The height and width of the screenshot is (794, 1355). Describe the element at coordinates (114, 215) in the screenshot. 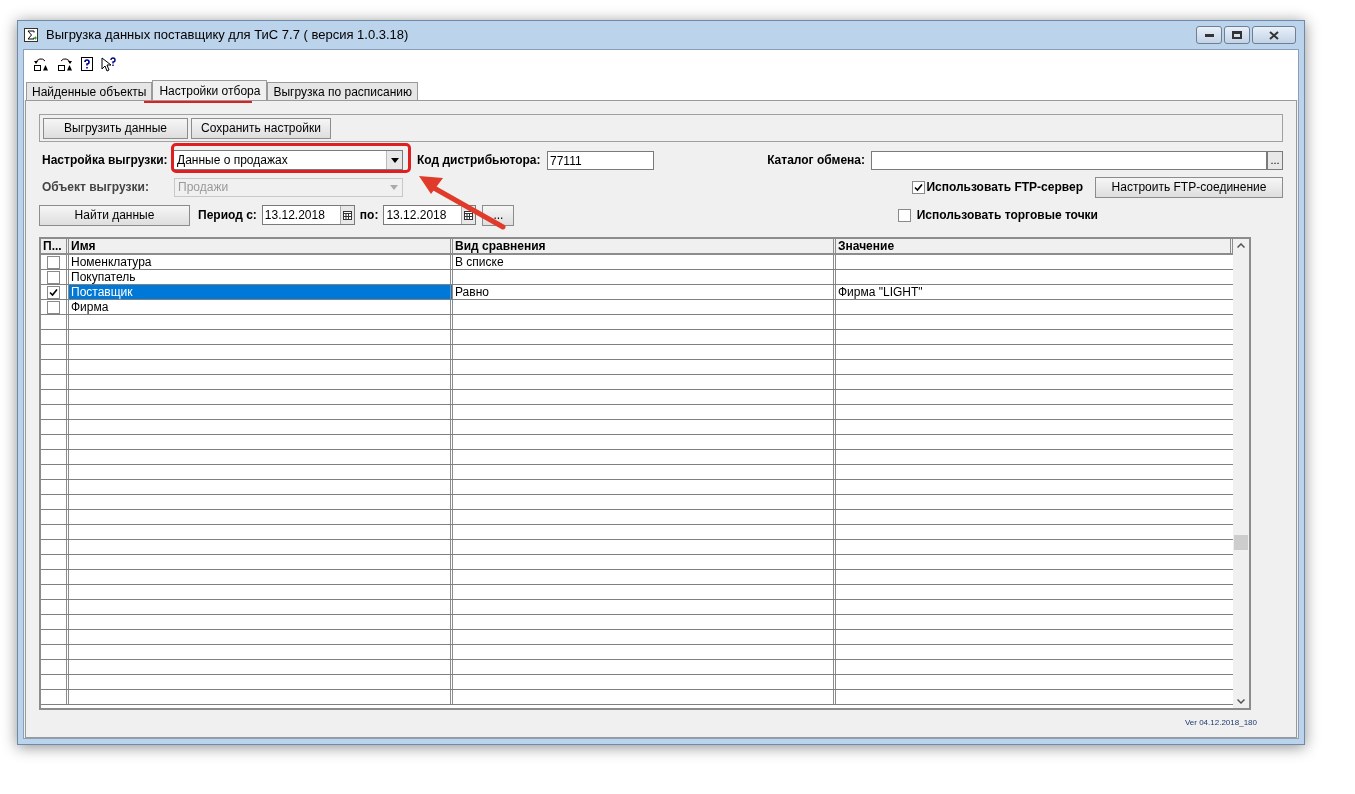

I see `find-data-button: Найти данные` at that location.